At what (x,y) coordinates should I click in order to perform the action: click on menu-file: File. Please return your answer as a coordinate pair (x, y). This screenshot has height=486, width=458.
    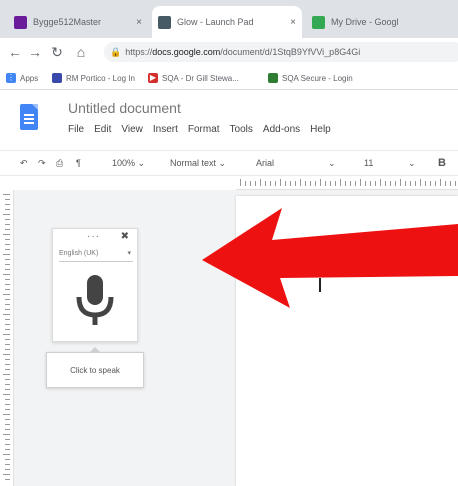
    Looking at the image, I should click on (76, 129).